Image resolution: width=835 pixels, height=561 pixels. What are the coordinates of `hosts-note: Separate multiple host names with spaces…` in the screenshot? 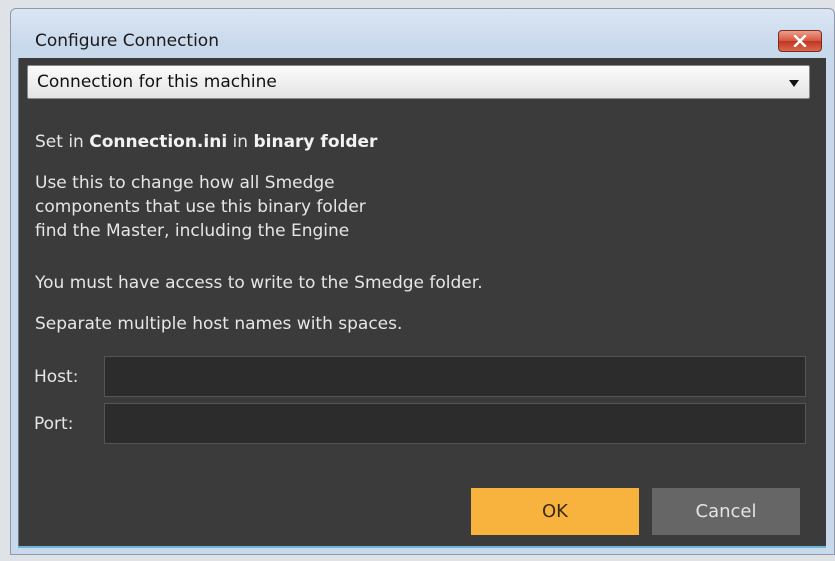 It's located at (219, 324).